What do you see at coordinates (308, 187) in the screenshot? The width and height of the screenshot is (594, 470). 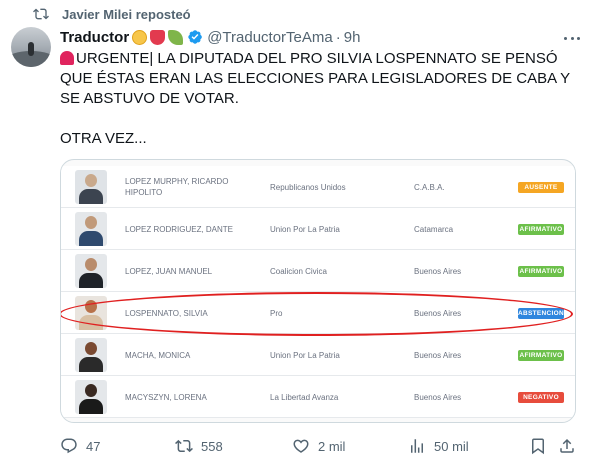 I see `deputy-party: Republicanos Unidos` at bounding box center [308, 187].